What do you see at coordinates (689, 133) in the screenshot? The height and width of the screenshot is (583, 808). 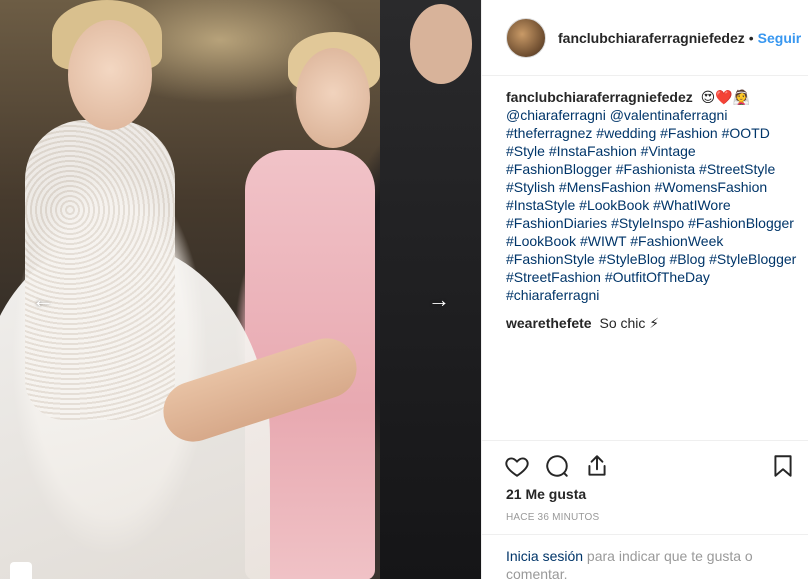 I see `hashtag-link: #Fashion` at bounding box center [689, 133].